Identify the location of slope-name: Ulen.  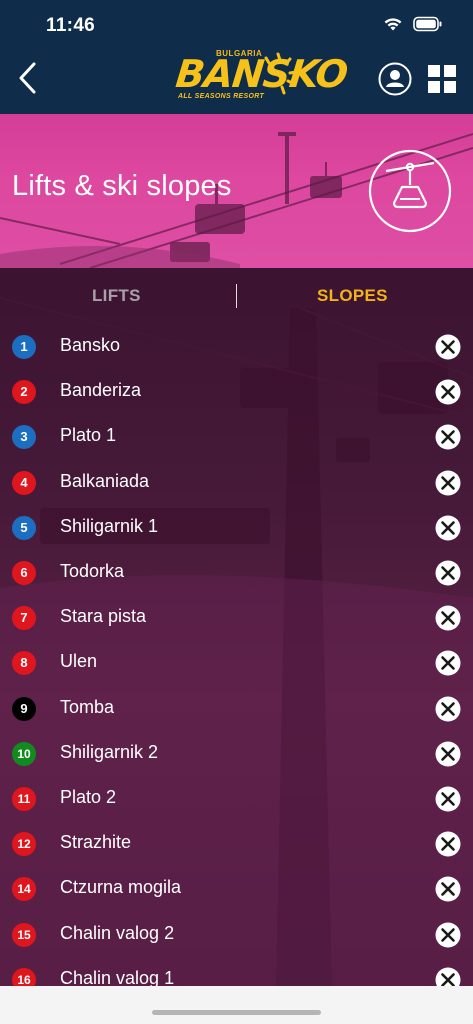
(79, 661).